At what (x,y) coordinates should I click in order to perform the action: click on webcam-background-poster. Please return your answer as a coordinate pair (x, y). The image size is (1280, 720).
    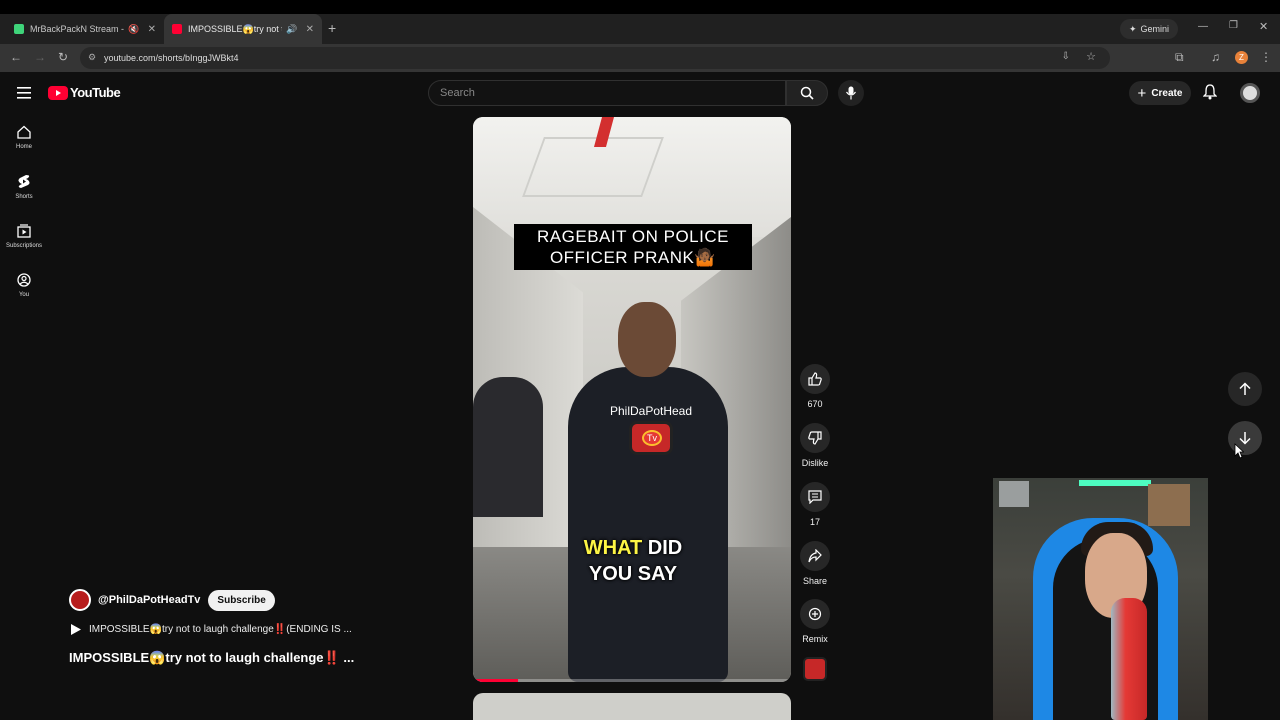
    Looking at the image, I should click on (1169, 505).